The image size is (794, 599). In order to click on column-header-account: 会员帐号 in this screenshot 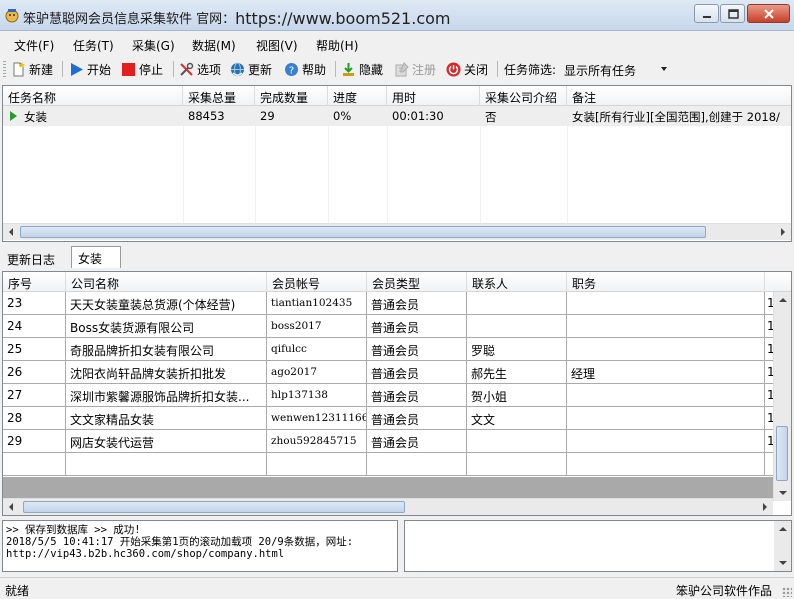, I will do `click(317, 282)`.